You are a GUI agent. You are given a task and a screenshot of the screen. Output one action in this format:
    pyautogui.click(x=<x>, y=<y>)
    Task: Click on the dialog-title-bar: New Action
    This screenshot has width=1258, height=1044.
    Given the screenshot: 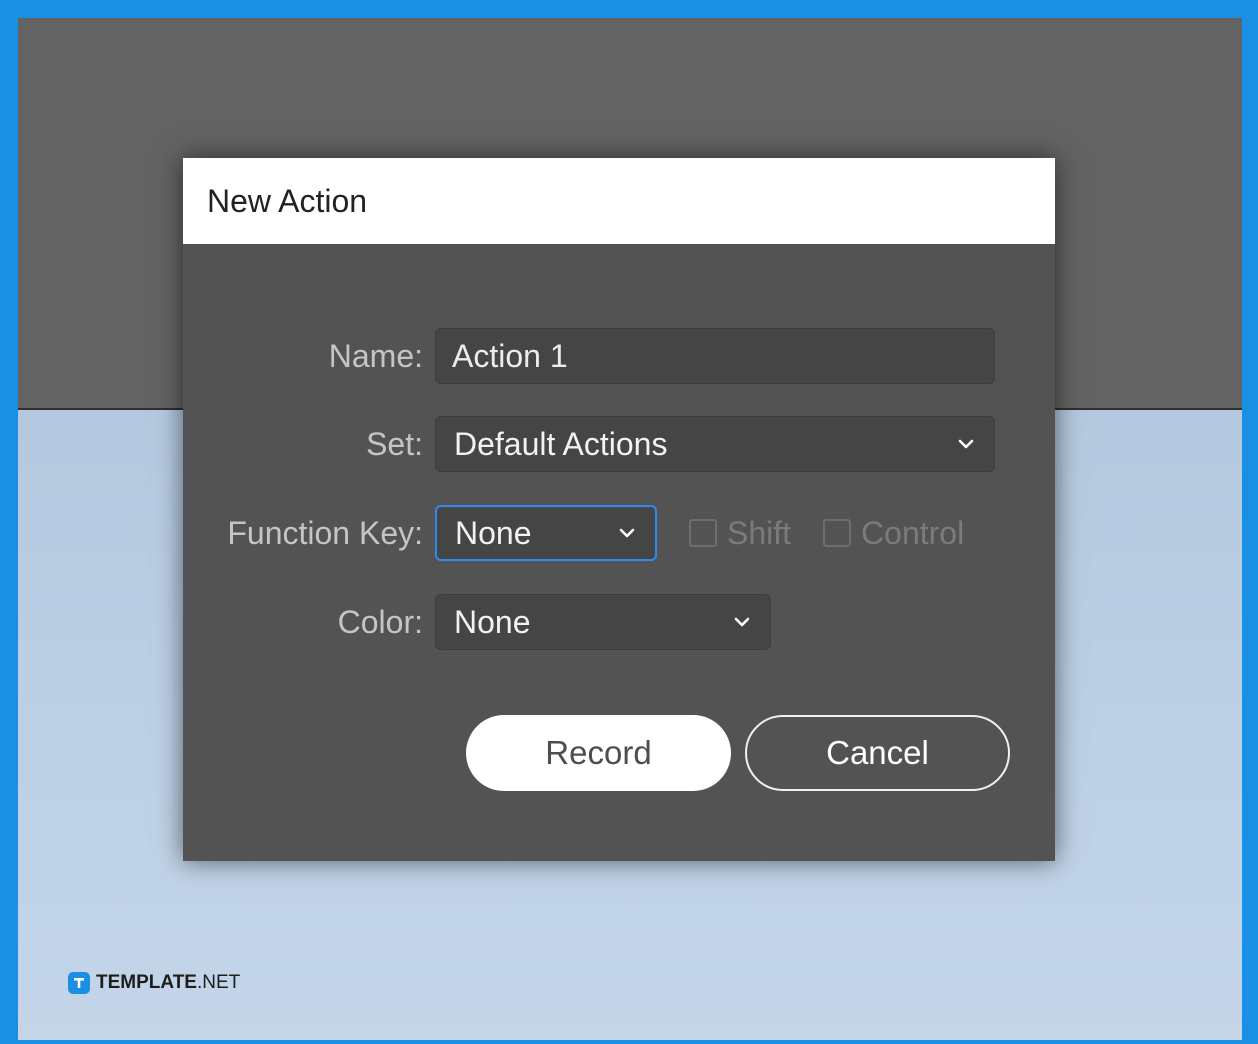 What is the action you would take?
    pyautogui.click(x=619, y=201)
    